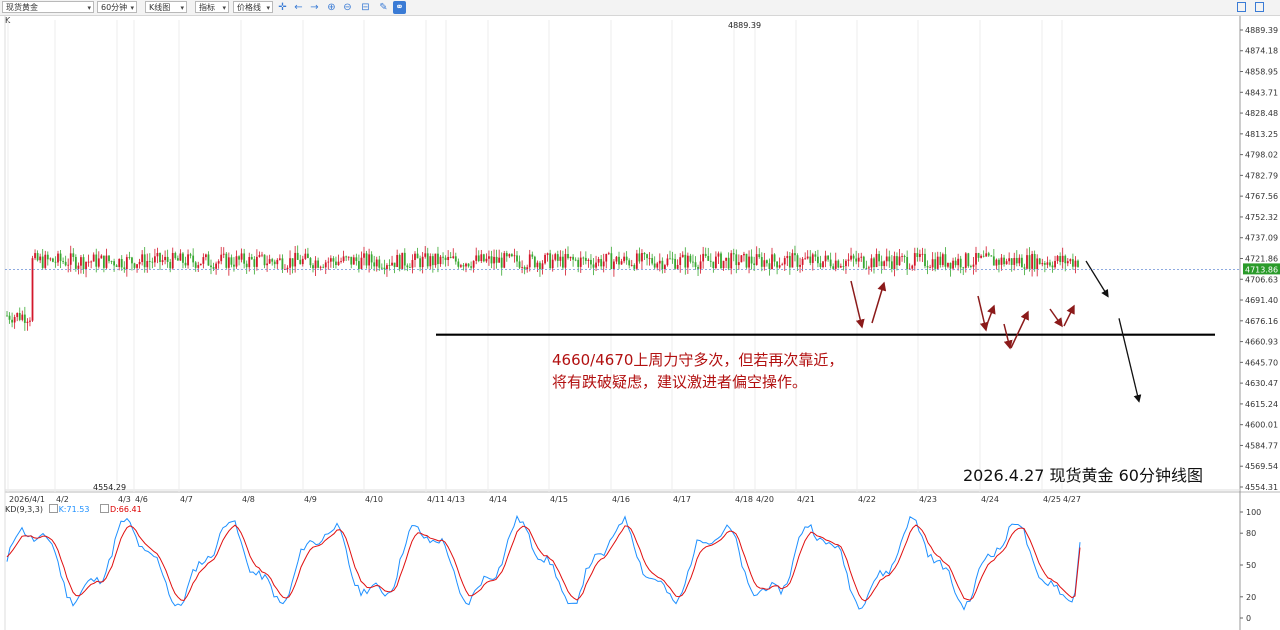 The image size is (1280, 630). Describe the element at coordinates (62, 499) in the screenshot. I see `date-tick-label: 4/2` at that location.